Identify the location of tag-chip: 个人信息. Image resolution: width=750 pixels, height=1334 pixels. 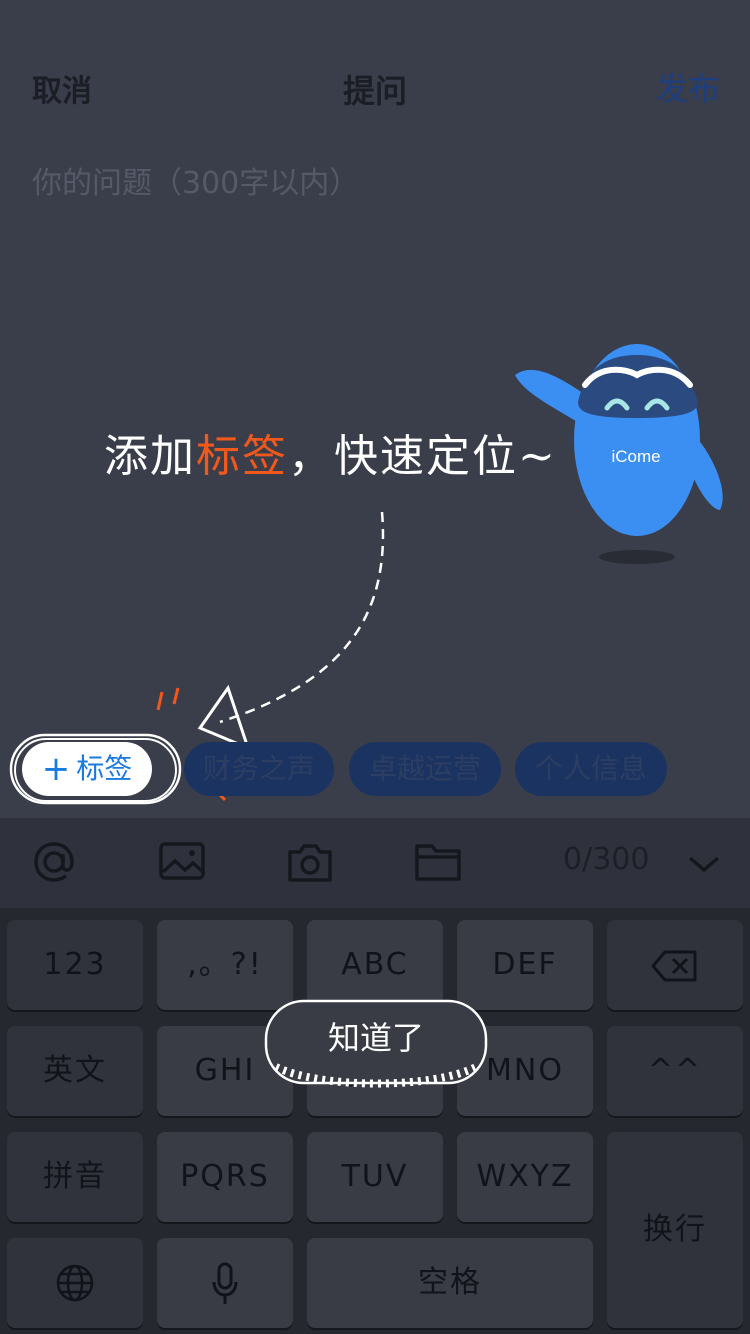
(591, 769).